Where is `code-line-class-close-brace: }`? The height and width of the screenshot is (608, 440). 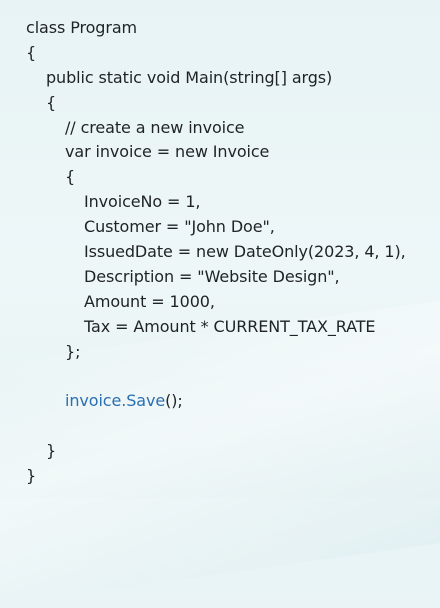 code-line-class-close-brace: } is located at coordinates (31, 476).